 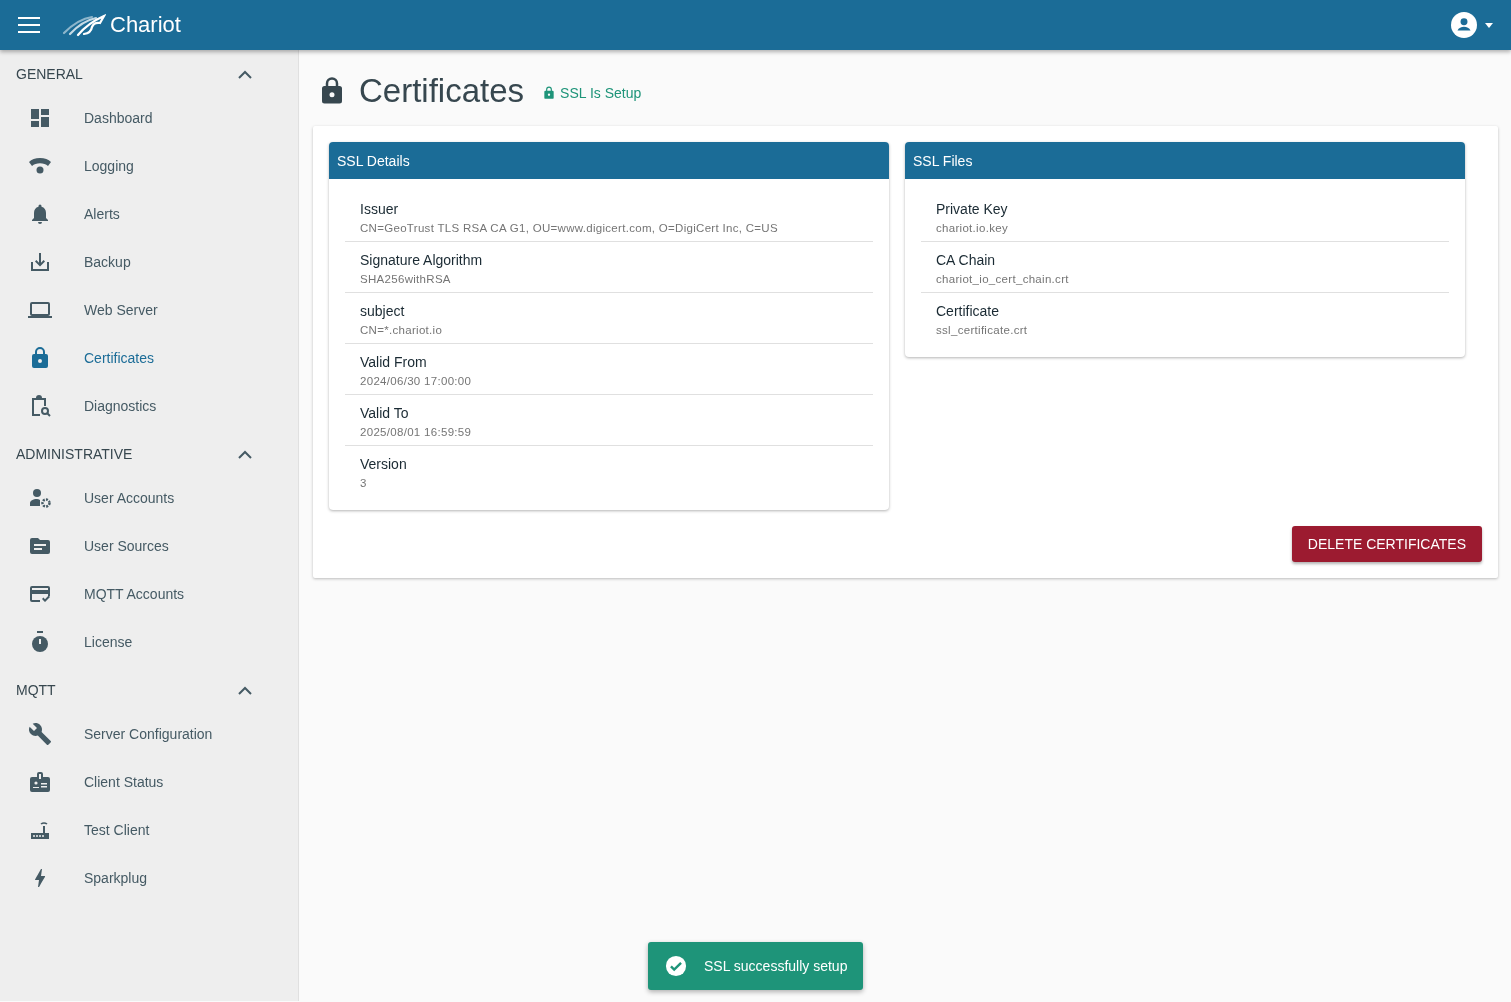 I want to click on field-value: 2024/06/30 17:00:00, so click(x=416, y=381).